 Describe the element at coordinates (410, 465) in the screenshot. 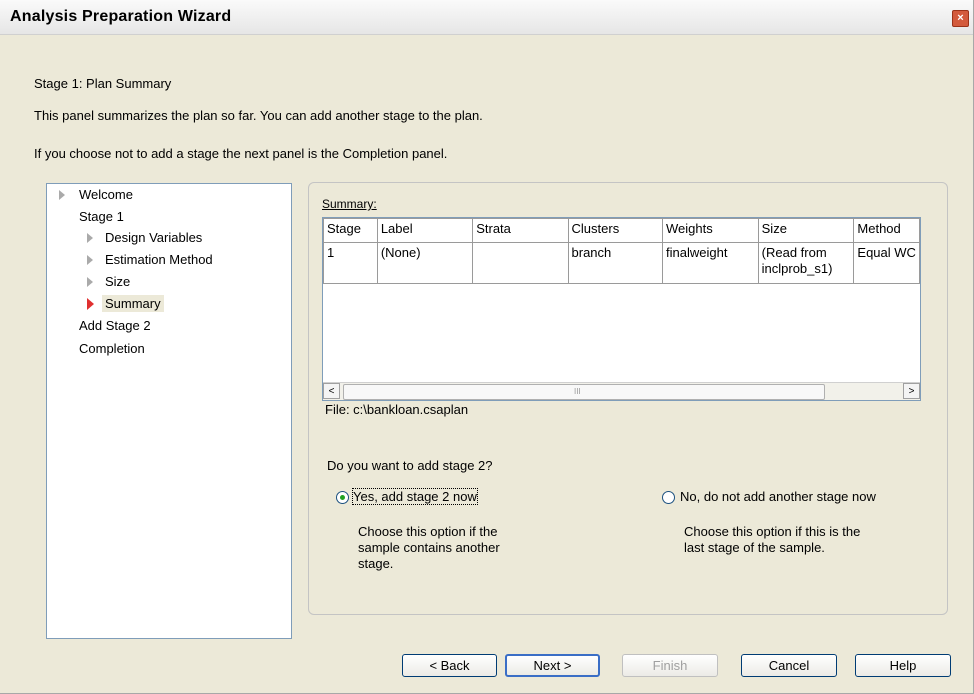

I see `add-stage-question: Do you want to add stage 2?` at that location.